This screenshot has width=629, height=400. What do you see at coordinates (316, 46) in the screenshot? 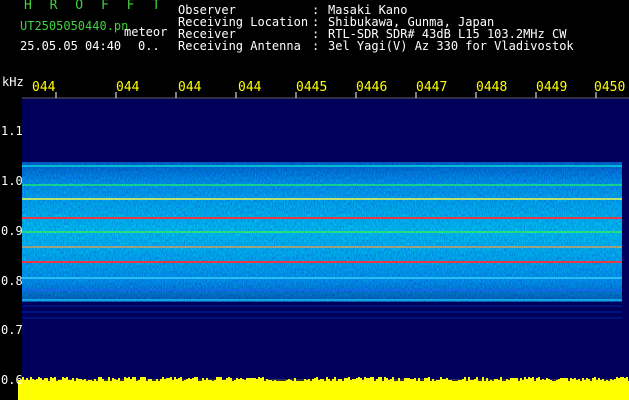
I see `header-colon: :` at bounding box center [316, 46].